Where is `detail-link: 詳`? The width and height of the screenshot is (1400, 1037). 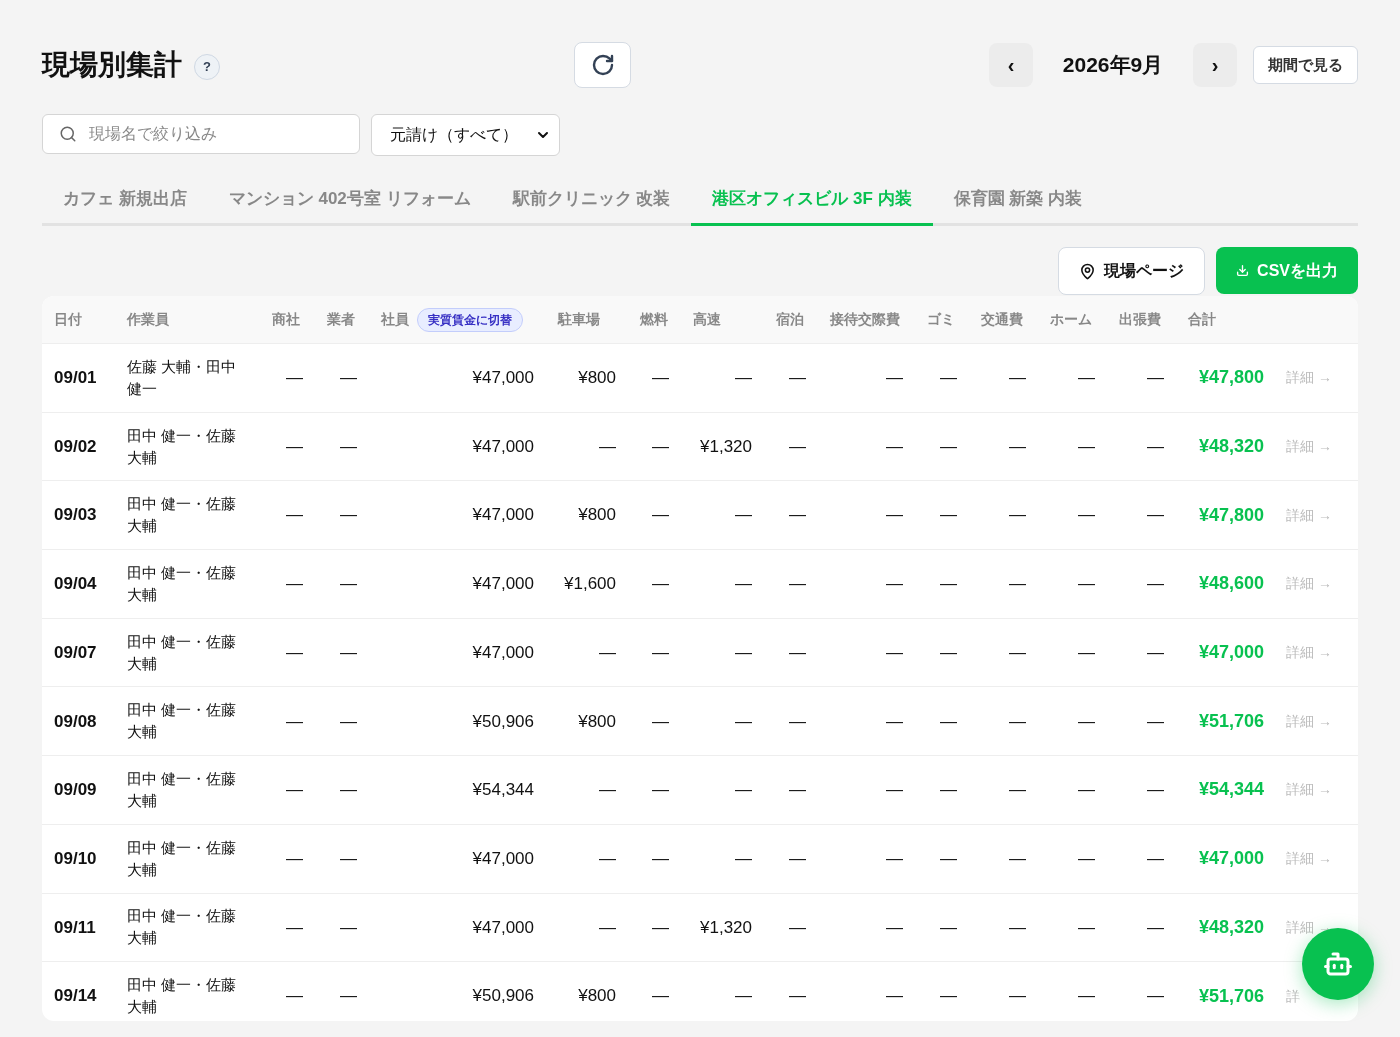 detail-link: 詳 is located at coordinates (1293, 996).